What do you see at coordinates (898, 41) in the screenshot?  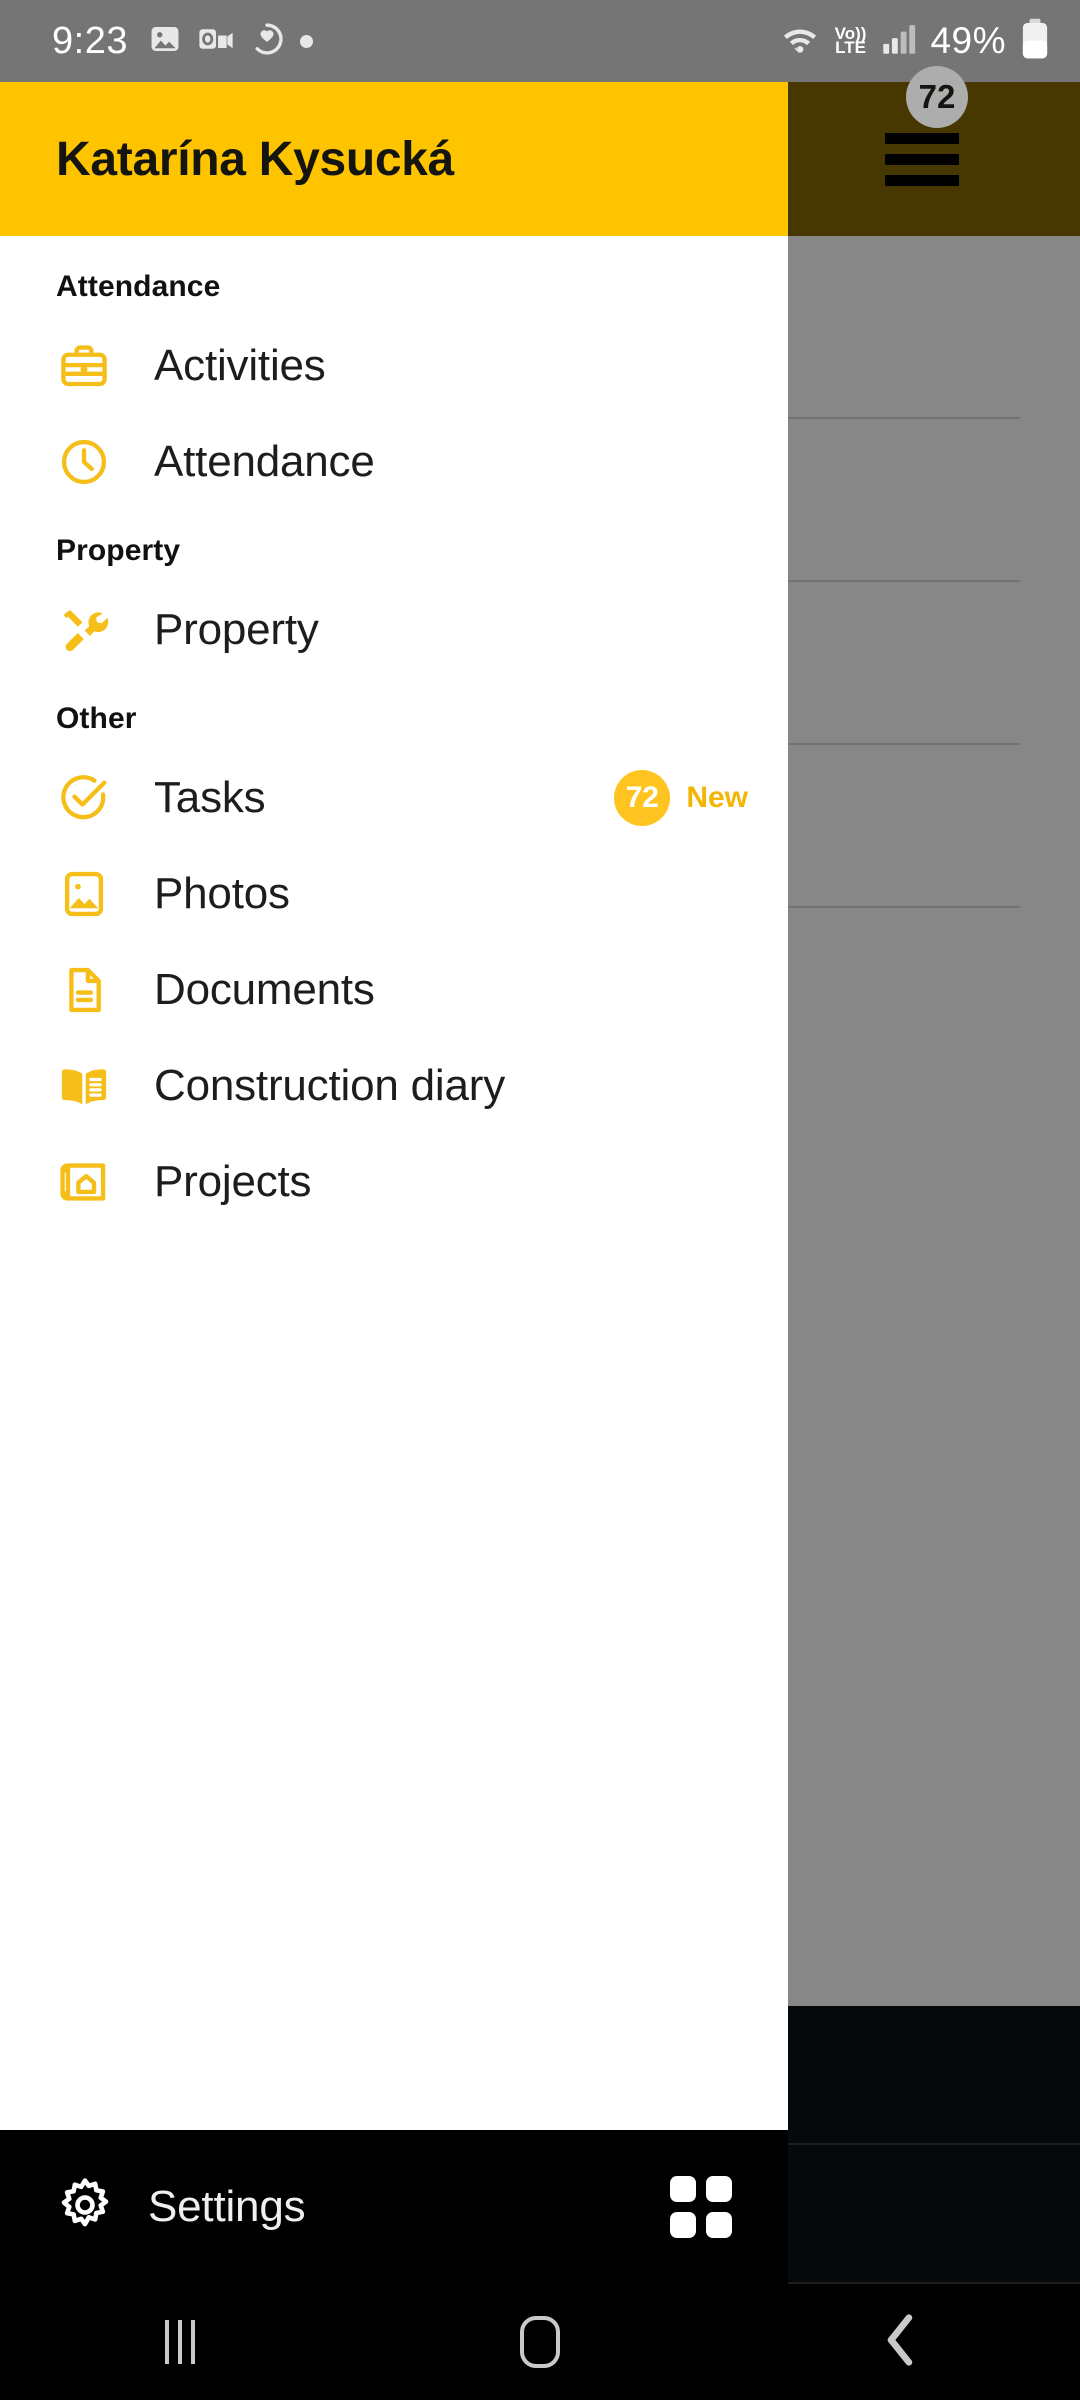 I see `signal-icon` at bounding box center [898, 41].